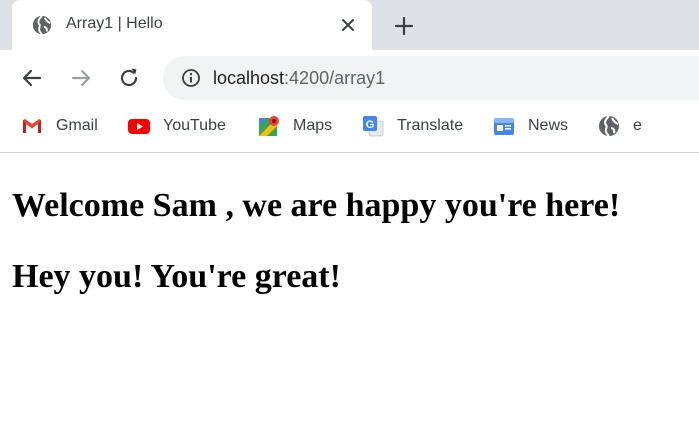 Image resolution: width=699 pixels, height=421 pixels. I want to click on bookmark-youtube: YouTube, so click(176, 126).